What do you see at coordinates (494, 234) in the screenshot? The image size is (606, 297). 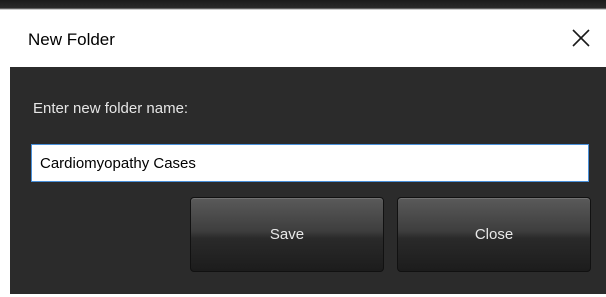 I see `close-button: Close` at bounding box center [494, 234].